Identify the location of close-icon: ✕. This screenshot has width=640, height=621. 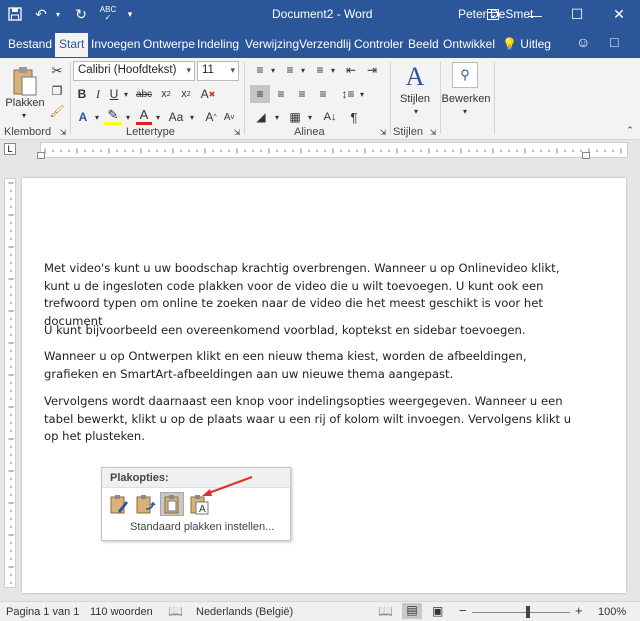
(619, 14).